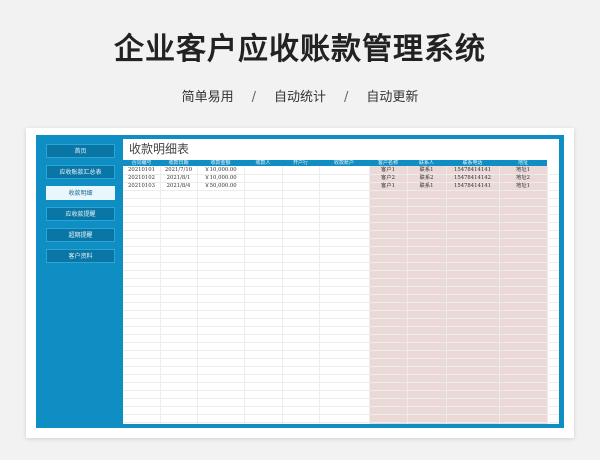  I want to click on feature-stats: 自动统计, so click(299, 97).